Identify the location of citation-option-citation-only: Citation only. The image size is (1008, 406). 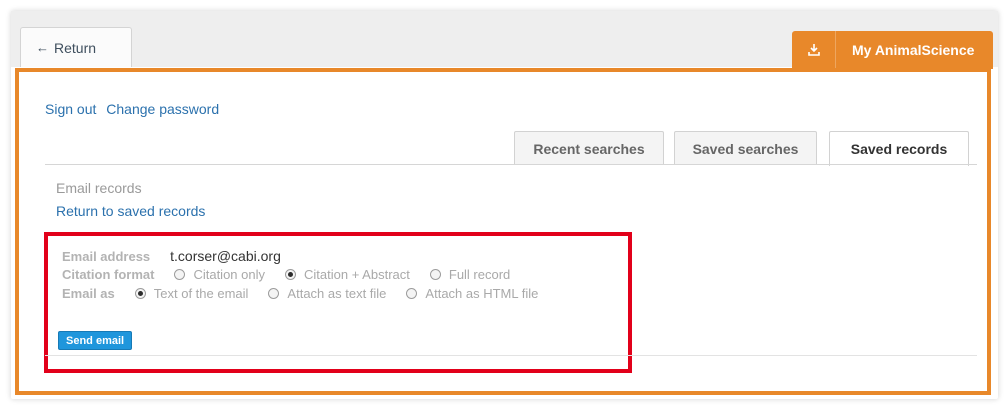
(219, 274).